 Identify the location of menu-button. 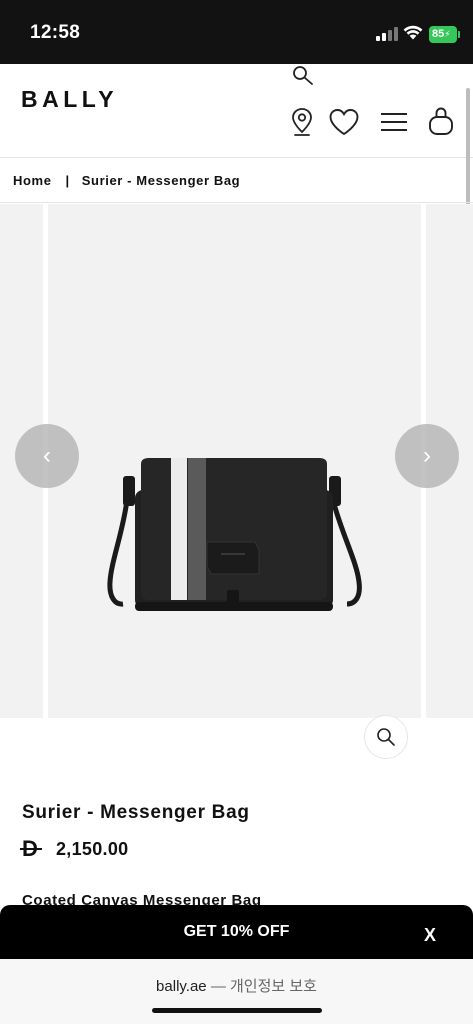
(394, 122).